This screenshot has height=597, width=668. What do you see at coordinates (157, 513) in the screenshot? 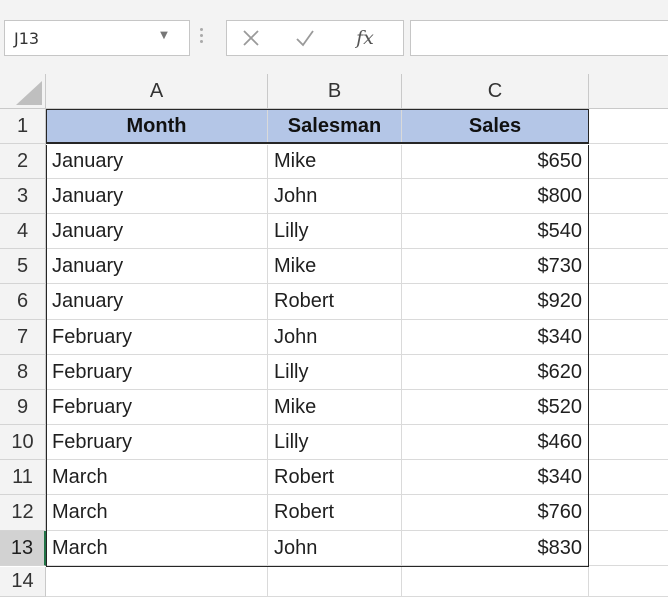
I see `cell-a12: March` at bounding box center [157, 513].